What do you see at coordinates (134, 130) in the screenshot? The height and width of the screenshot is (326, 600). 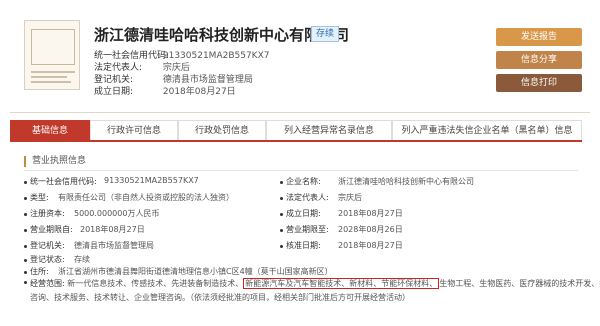 I see `tab-admin-license: 行政许可信息` at bounding box center [134, 130].